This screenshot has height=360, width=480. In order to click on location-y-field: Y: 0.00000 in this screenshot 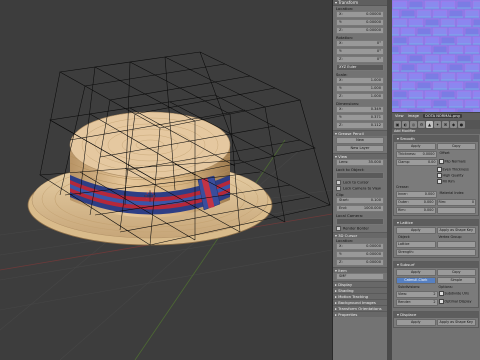, I will do `click(360, 22)`.